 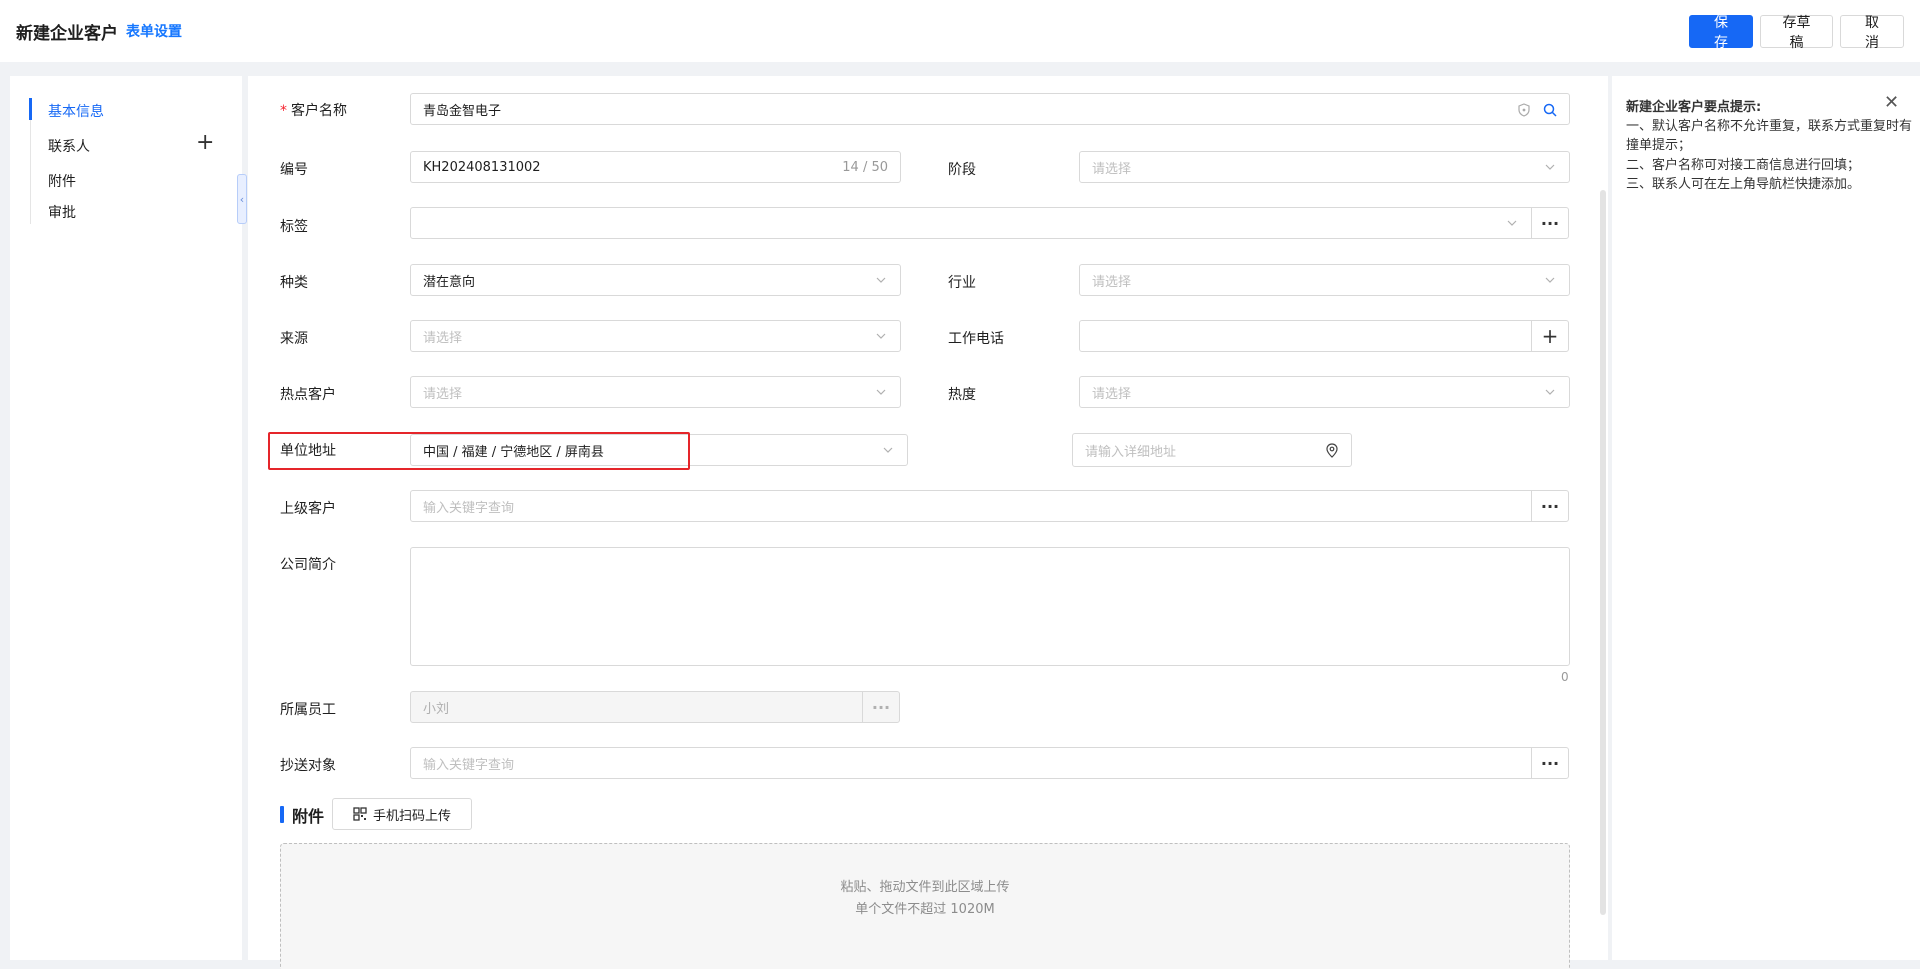 What do you see at coordinates (990, 606) in the screenshot?
I see `intro-textarea` at bounding box center [990, 606].